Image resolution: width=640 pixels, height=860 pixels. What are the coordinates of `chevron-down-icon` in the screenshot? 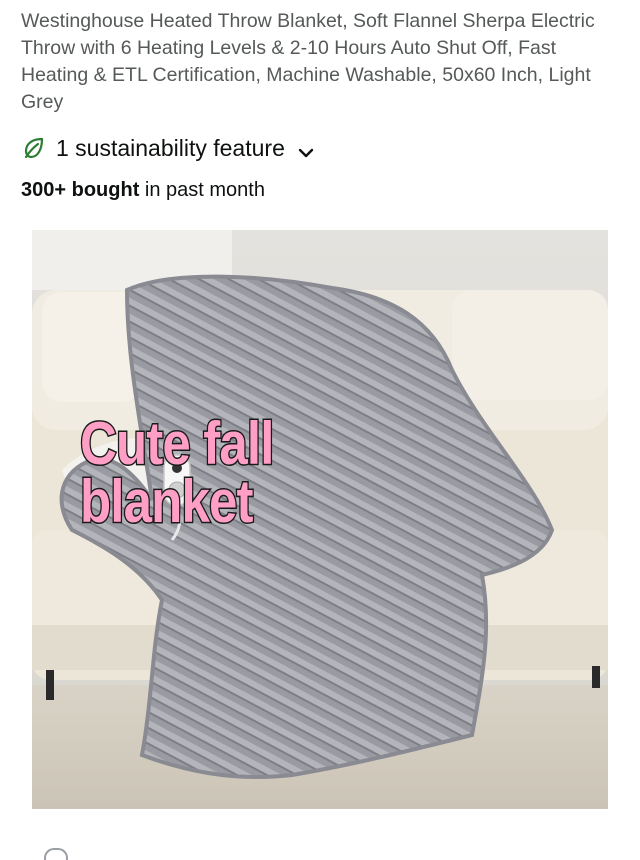 It's located at (306, 148).